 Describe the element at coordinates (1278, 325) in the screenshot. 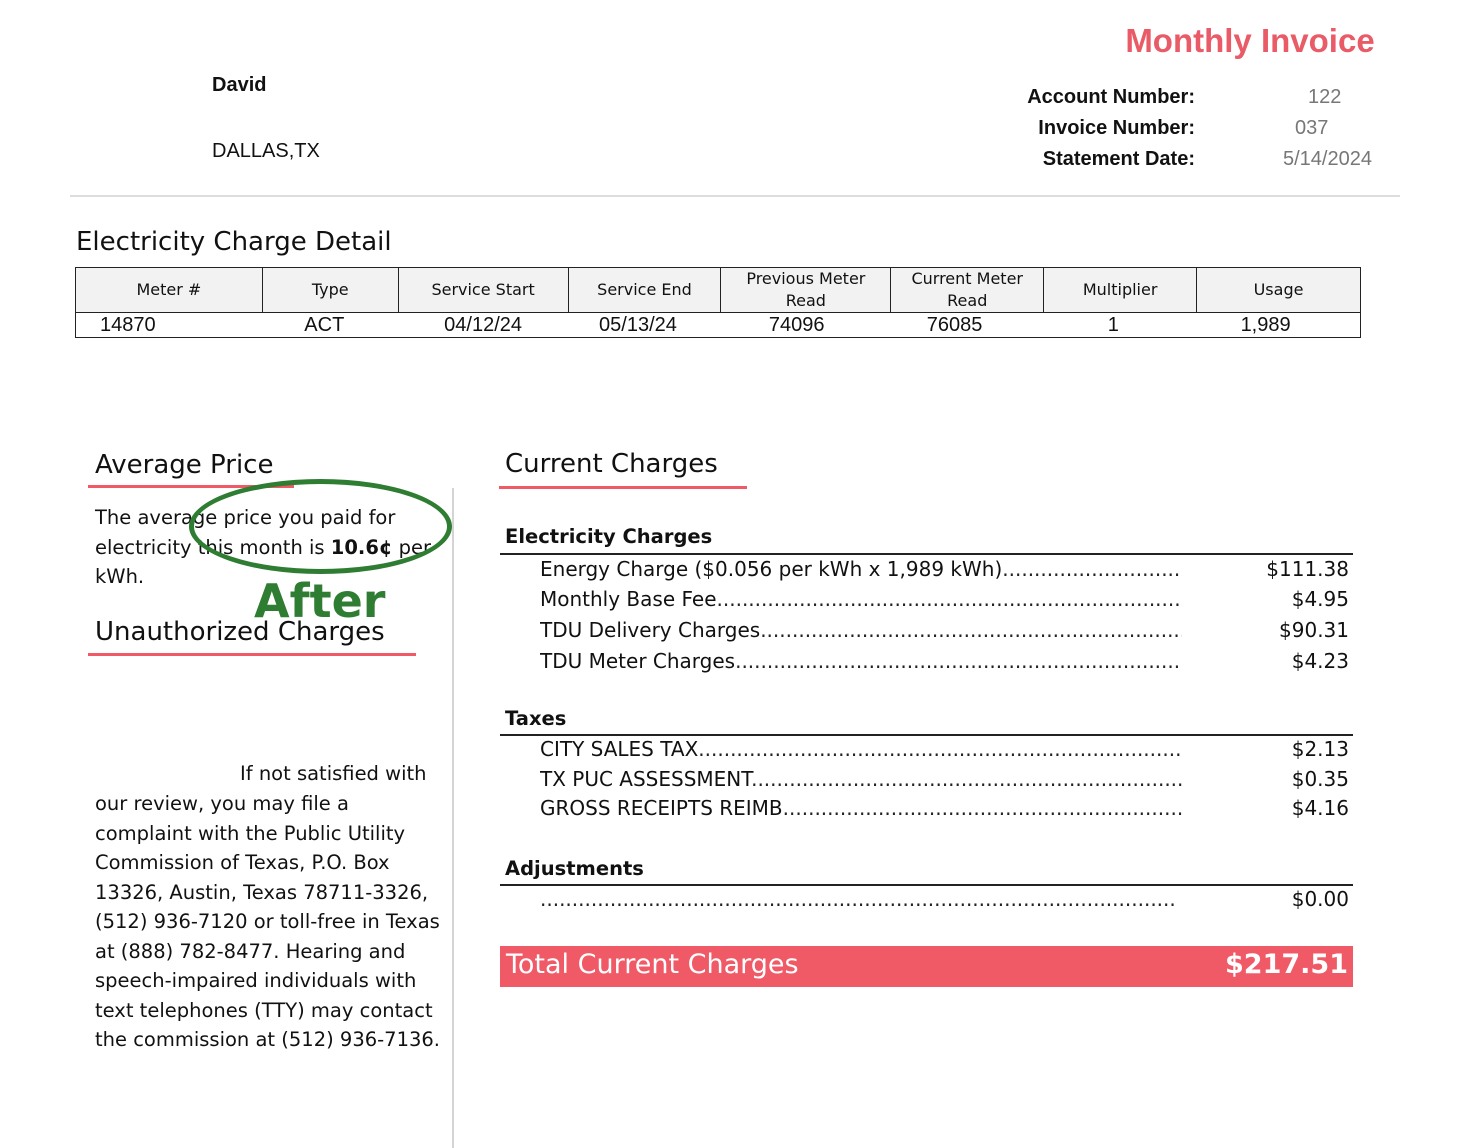

I see `table-cell: 1,989` at that location.